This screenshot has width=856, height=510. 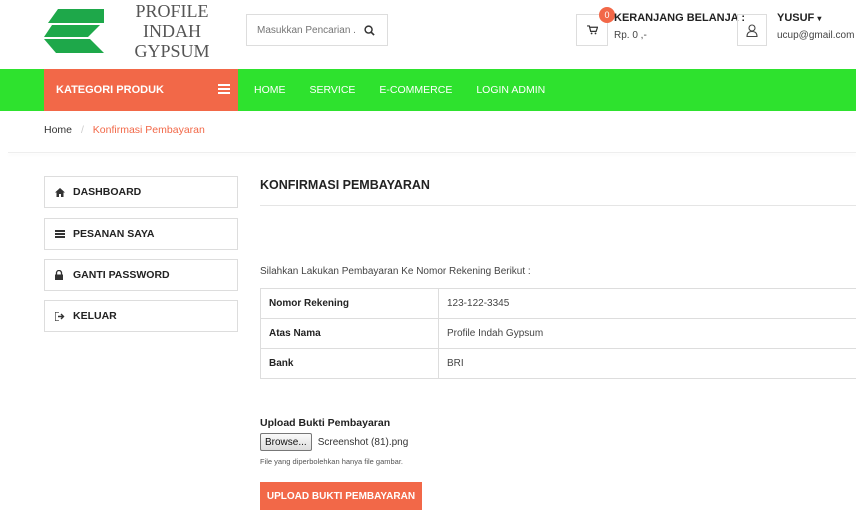 What do you see at coordinates (149, 130) in the screenshot?
I see `breadcrumb-current: Konfirmasi Pembayaran` at bounding box center [149, 130].